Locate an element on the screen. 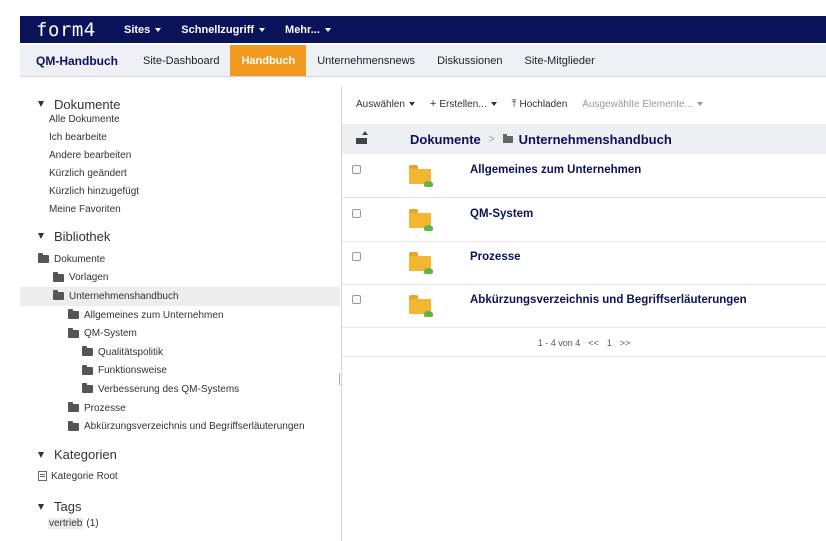 This screenshot has height=541, width=826. filter-link-i-edit: Ich bearbeite is located at coordinates (180, 138).